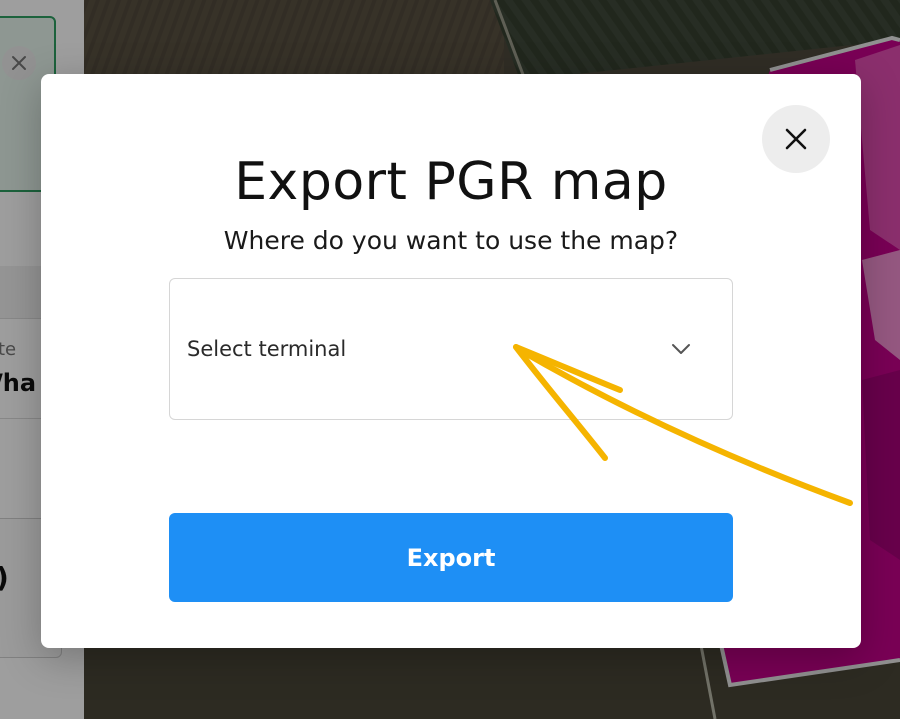 The width and height of the screenshot is (900, 719). What do you see at coordinates (451, 349) in the screenshot?
I see `terminal-select: Select terminal` at bounding box center [451, 349].